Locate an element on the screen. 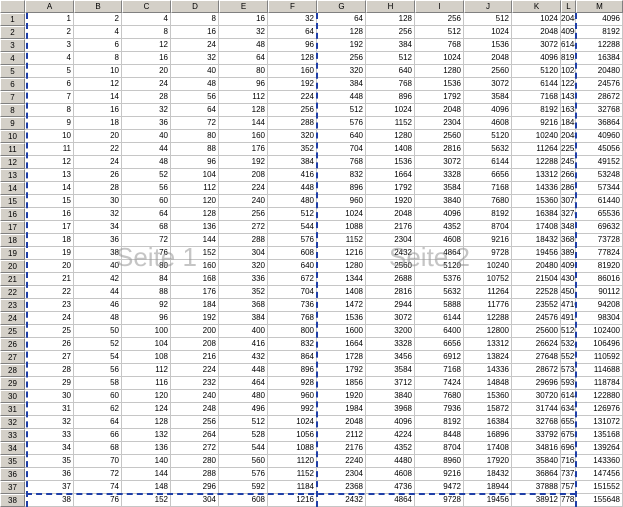 This screenshot has height=507, width=623. column-header-h: H is located at coordinates (390, 6).